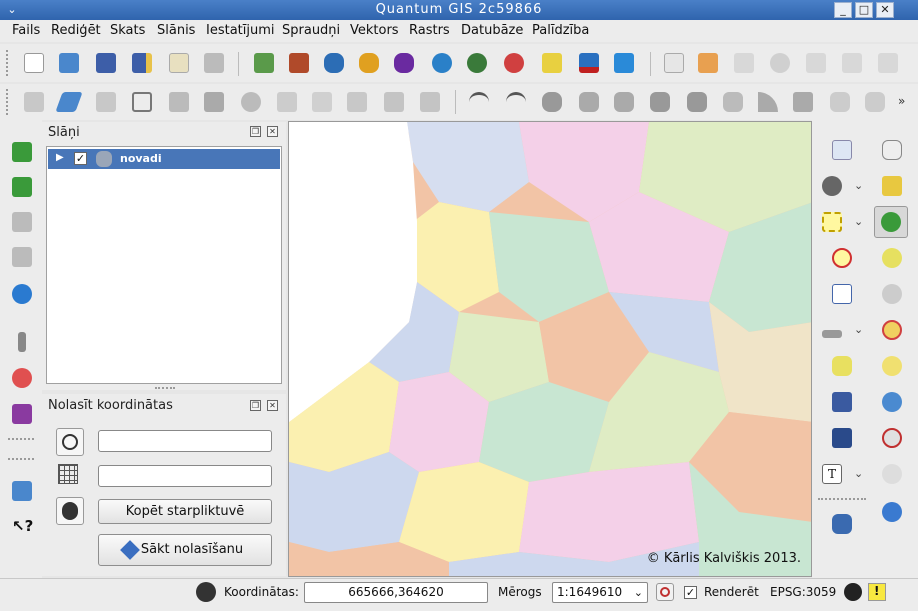 Image resolution: width=918 pixels, height=611 pixels. I want to click on print-icon, so click(214, 63).